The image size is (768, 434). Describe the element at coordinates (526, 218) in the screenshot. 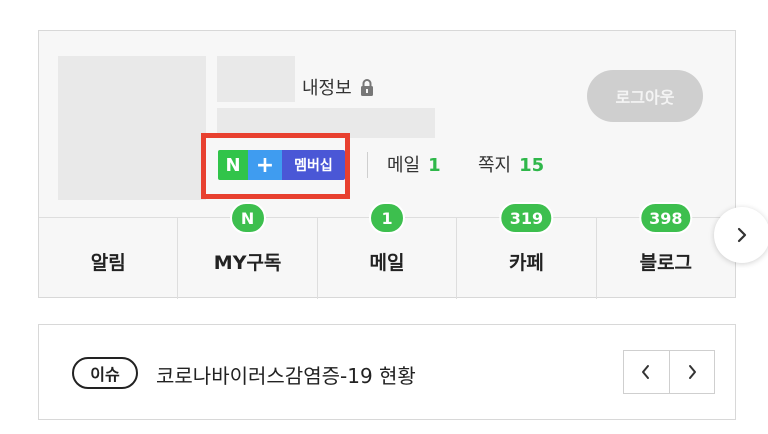

I see `tab-badge: 319` at that location.